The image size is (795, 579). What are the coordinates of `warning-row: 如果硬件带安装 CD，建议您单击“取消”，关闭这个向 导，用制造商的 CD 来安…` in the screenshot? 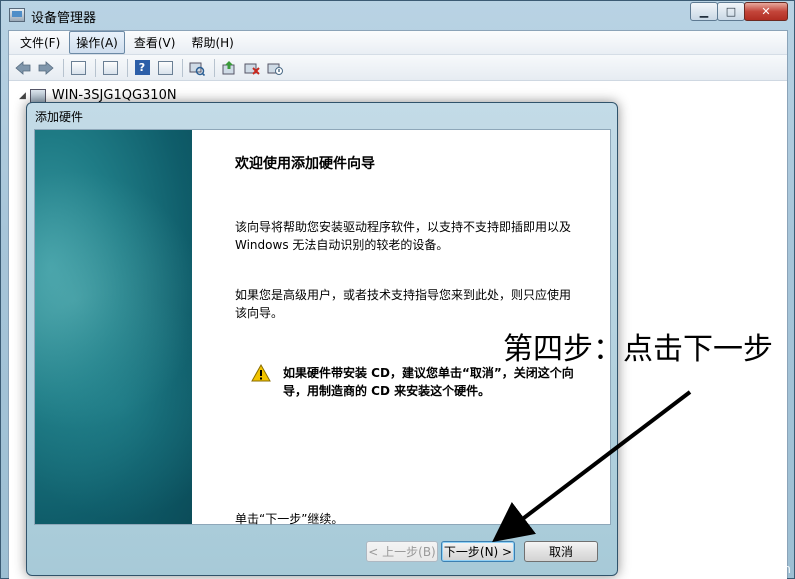 It's located at (426, 382).